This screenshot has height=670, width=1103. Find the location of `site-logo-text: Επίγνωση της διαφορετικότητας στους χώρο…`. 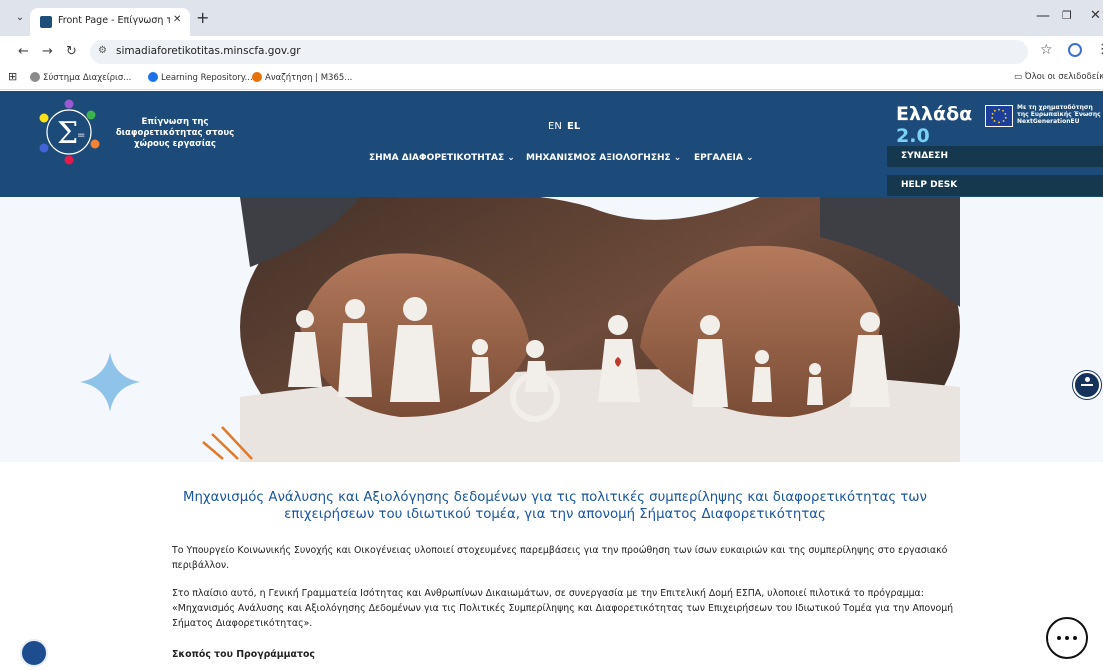

site-logo-text: Επίγνωση της διαφορετικότητας στους χώρο… is located at coordinates (175, 133).